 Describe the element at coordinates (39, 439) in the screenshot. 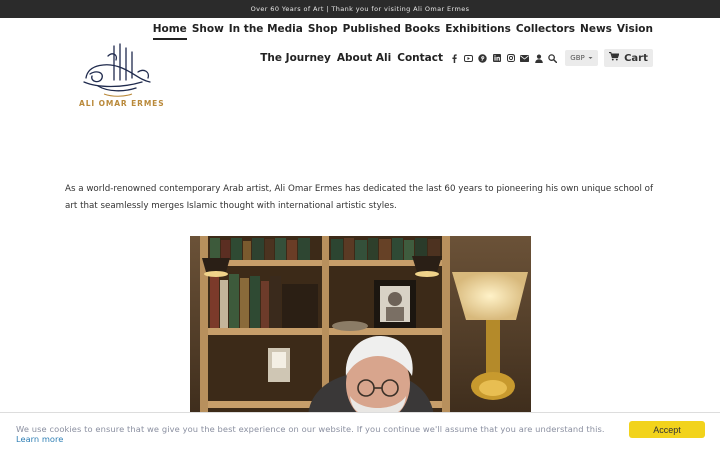

I see `learn-more-link: Learn more` at that location.